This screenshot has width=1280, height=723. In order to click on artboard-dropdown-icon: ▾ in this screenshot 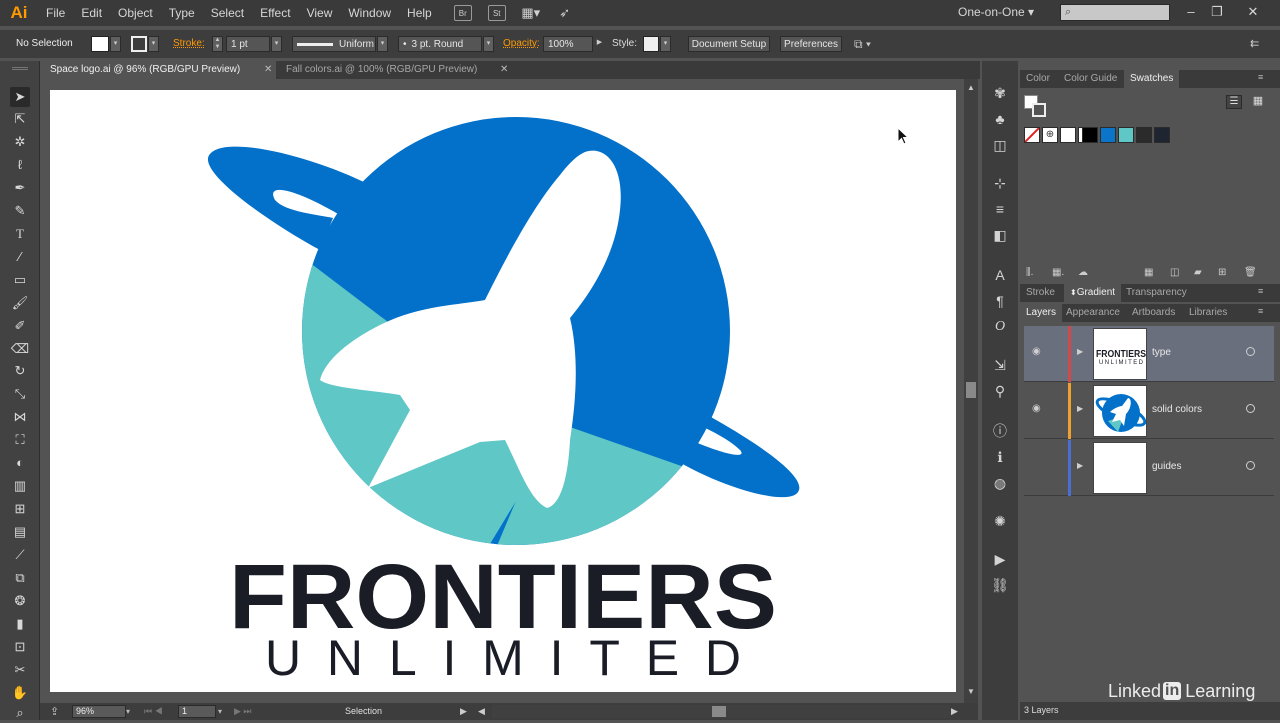, I will do `click(220, 711)`.